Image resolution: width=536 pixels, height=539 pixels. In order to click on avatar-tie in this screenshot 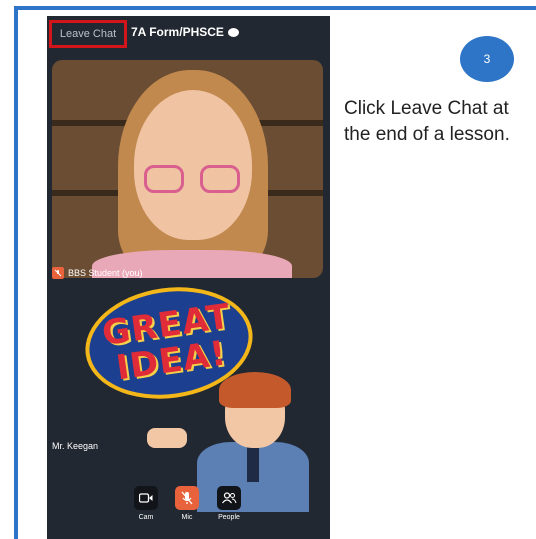, I will do `click(253, 462)`.